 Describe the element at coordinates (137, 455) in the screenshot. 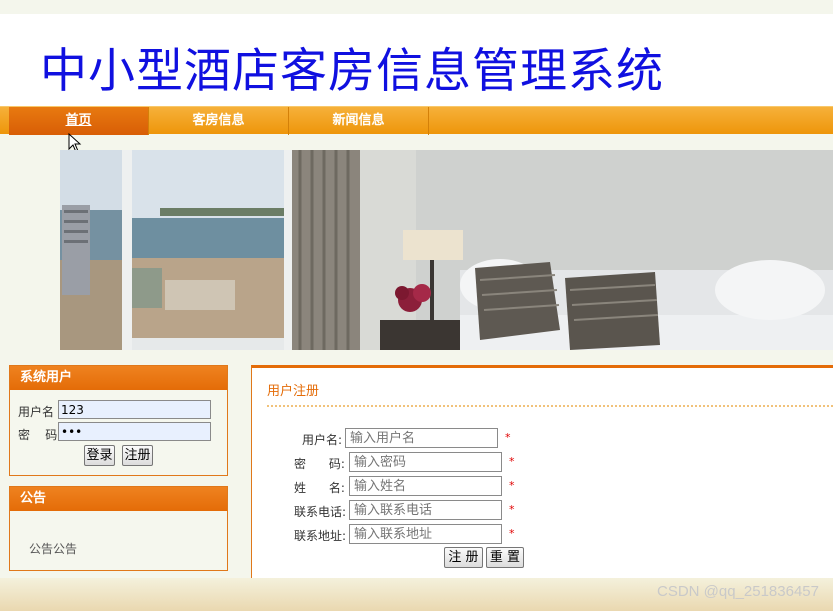

I see `register-link-button: 注册` at that location.